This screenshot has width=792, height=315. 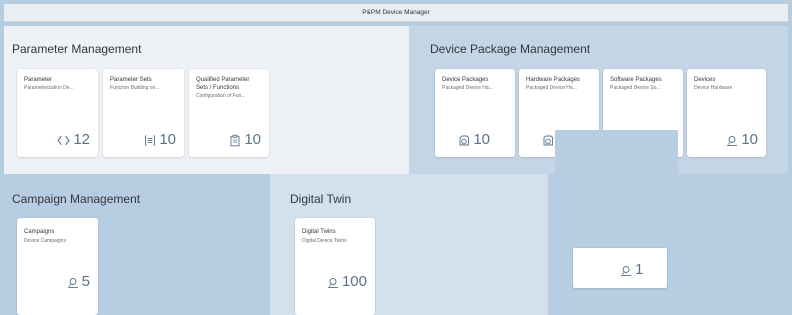 What do you see at coordinates (57, 113) in the screenshot?
I see `tile-parameter: Parameter Parameterization De... 12` at bounding box center [57, 113].